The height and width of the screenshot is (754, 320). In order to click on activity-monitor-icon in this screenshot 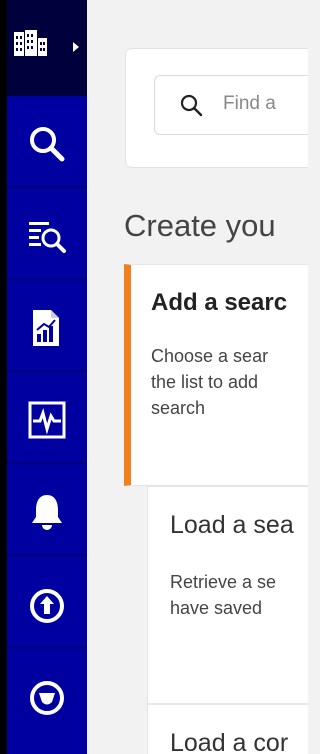, I will do `click(47, 420)`.